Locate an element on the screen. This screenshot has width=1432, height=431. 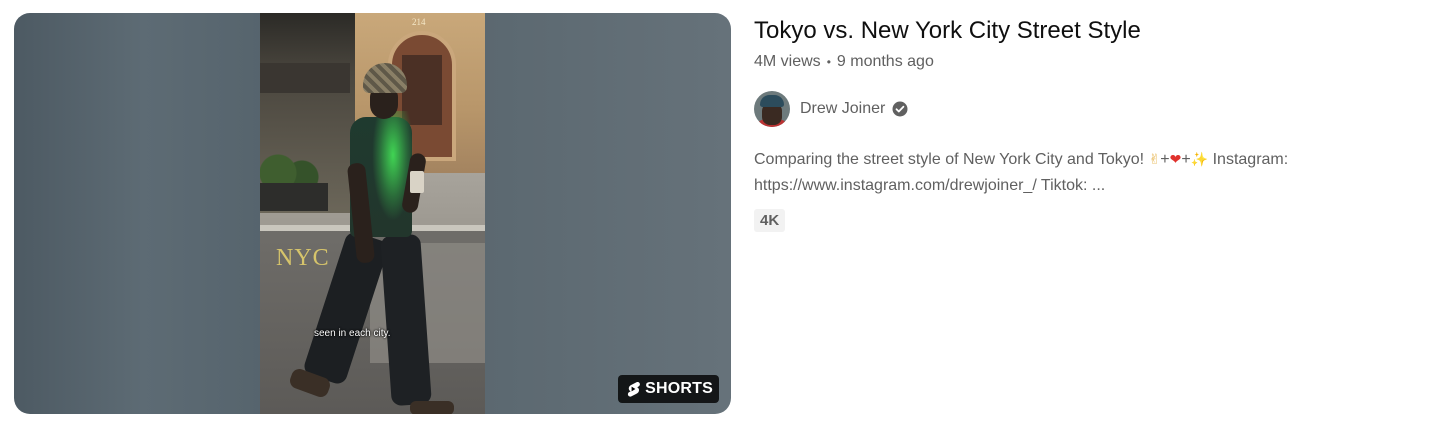
shorts-badge: SHORTS is located at coordinates (668, 389).